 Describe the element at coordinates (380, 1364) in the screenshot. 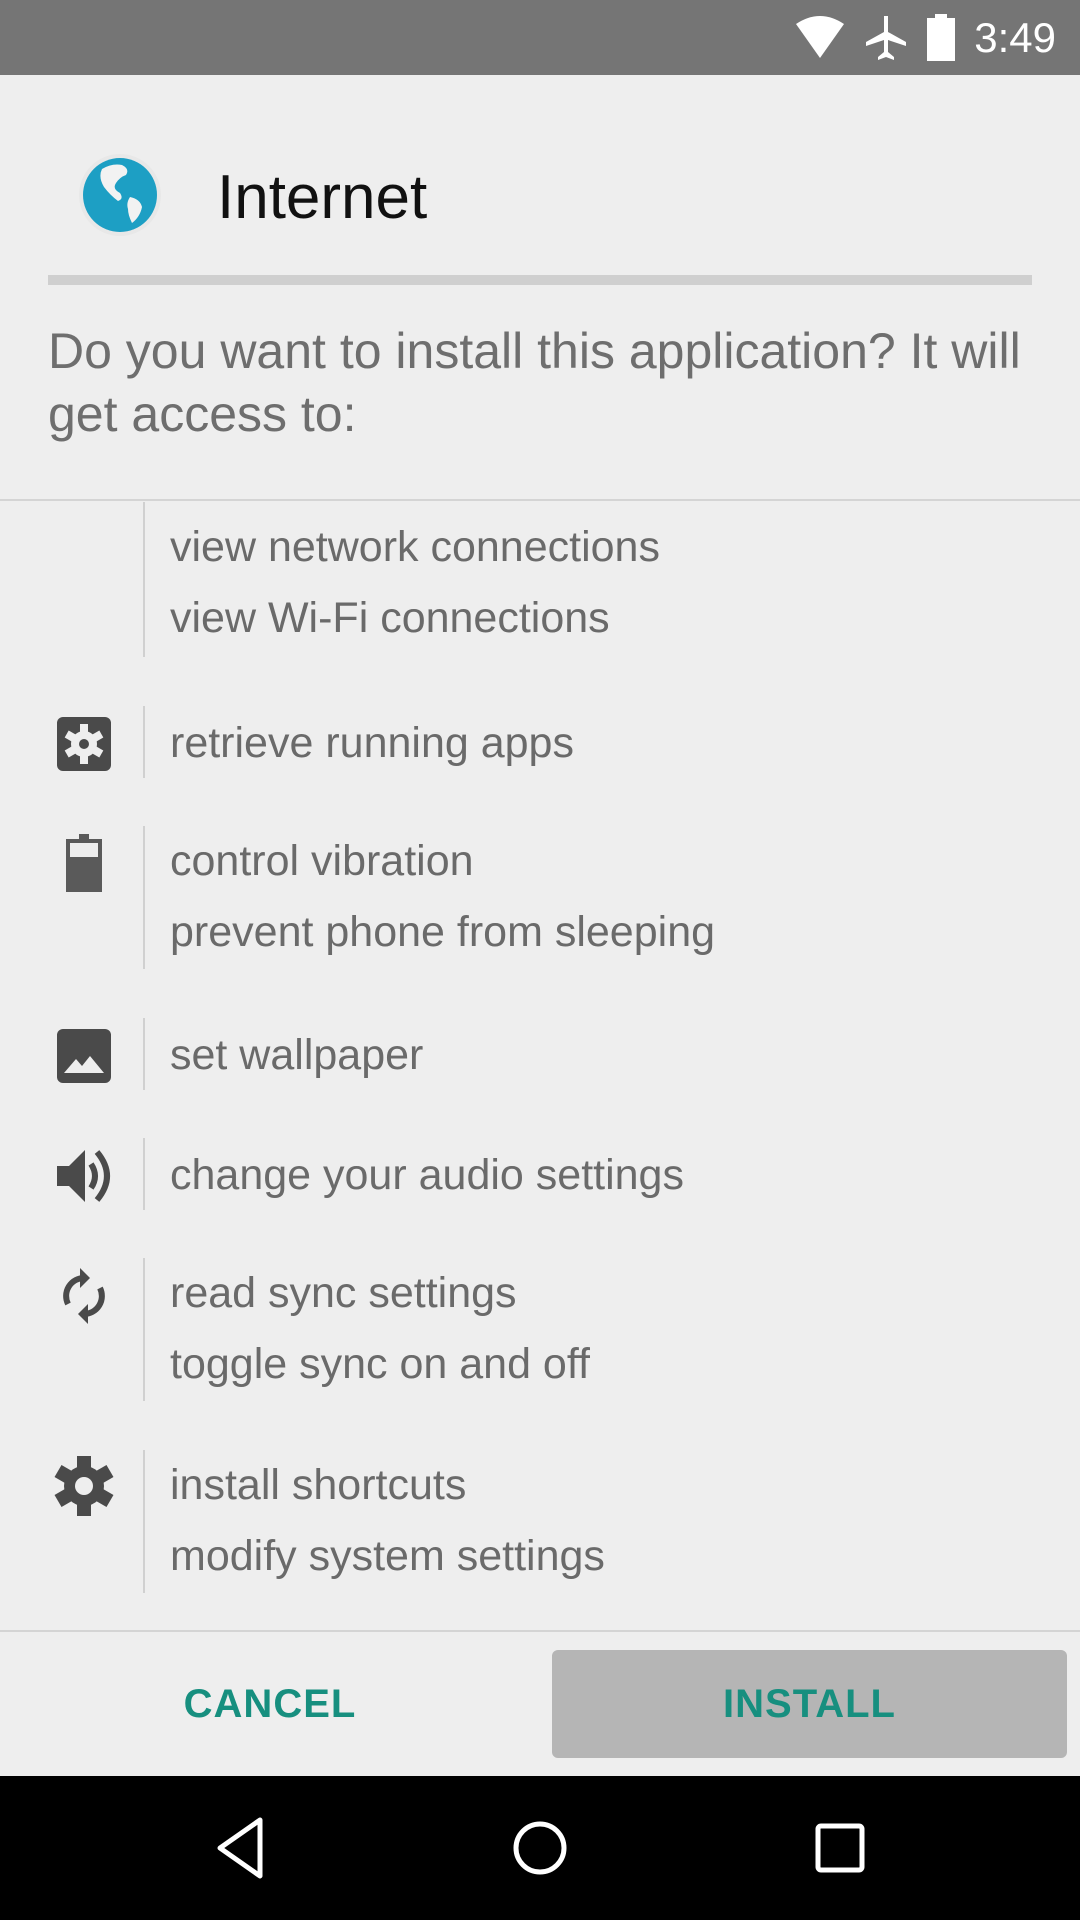

I see `permission-item: toggle sync on and off` at that location.